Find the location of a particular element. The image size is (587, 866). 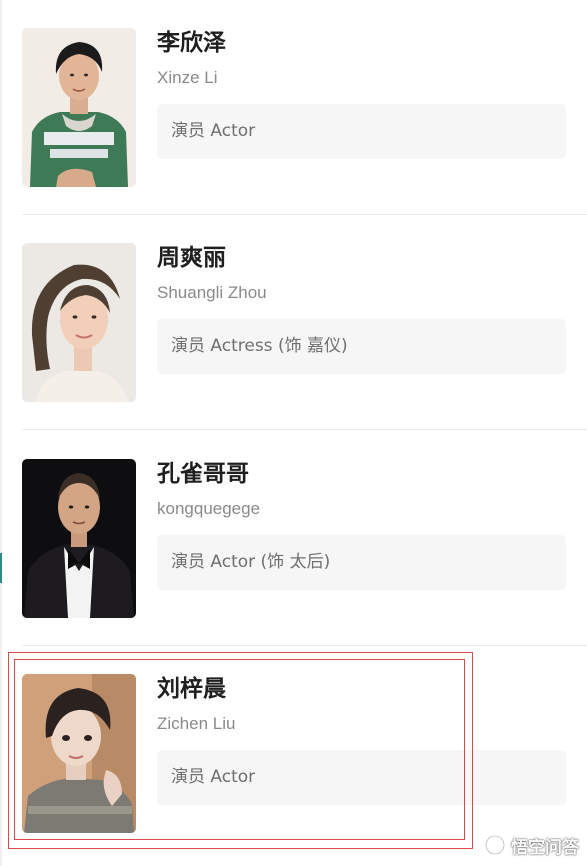

divider is located at coordinates (304, 429).